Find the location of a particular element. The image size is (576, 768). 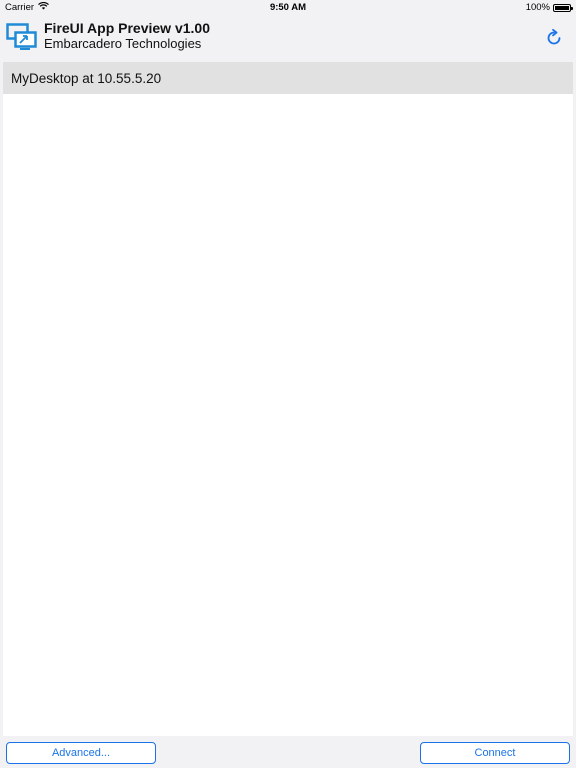

status-right: 100% is located at coordinates (549, 7).